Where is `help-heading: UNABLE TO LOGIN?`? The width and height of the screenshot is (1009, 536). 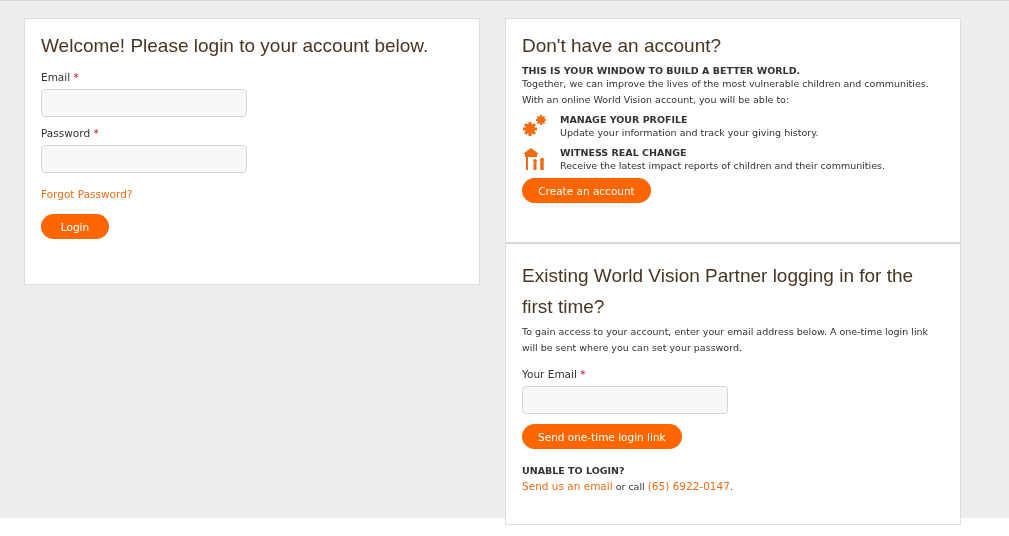 help-heading: UNABLE TO LOGIN? is located at coordinates (574, 470).